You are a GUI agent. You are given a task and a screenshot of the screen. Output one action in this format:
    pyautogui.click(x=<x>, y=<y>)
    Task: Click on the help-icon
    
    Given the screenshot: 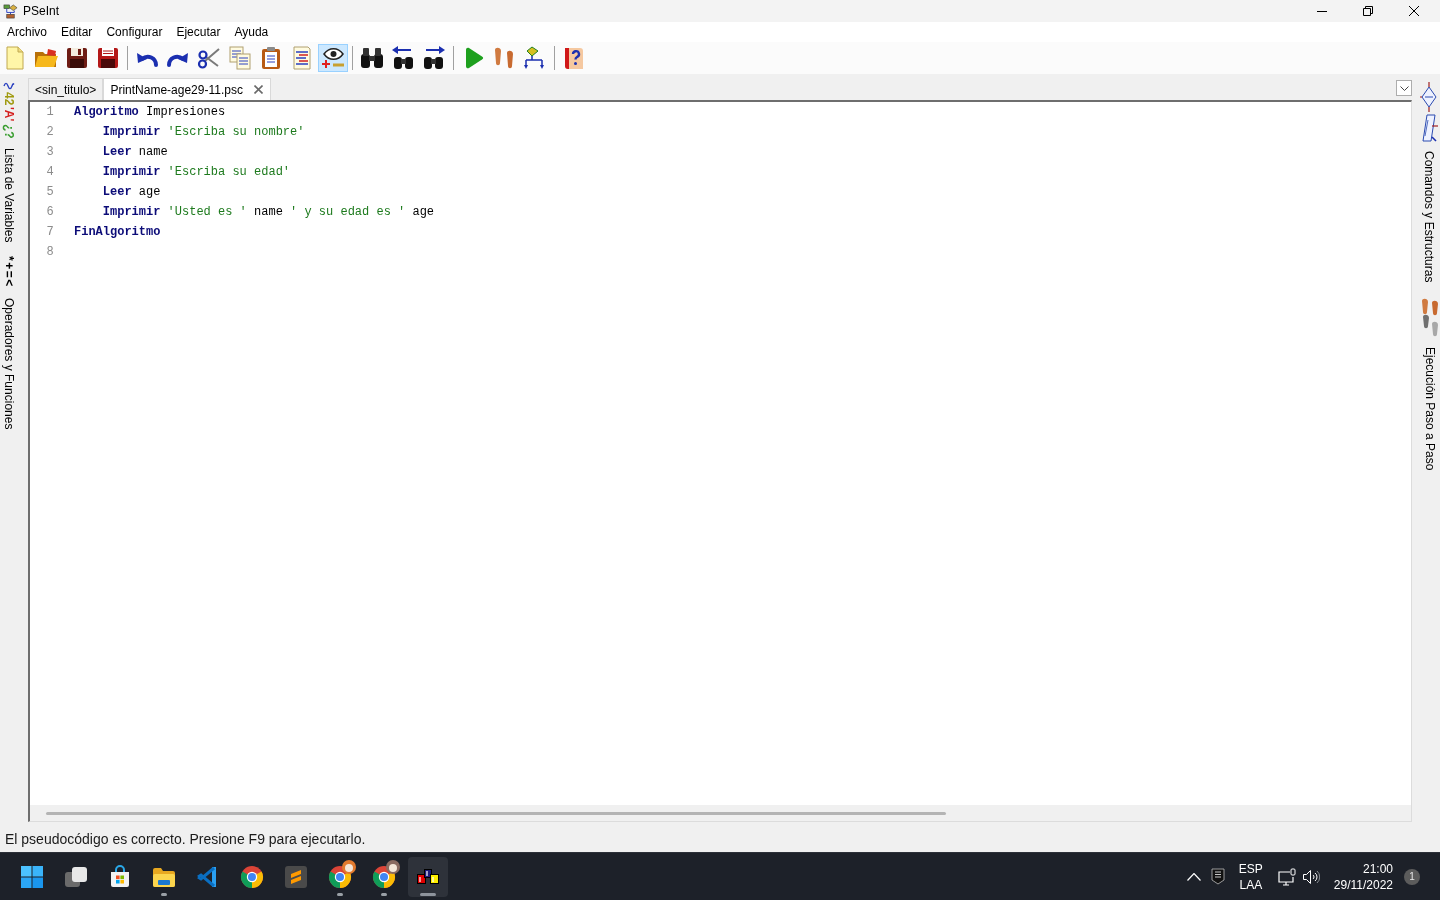 What is the action you would take?
    pyautogui.click(x=574, y=58)
    